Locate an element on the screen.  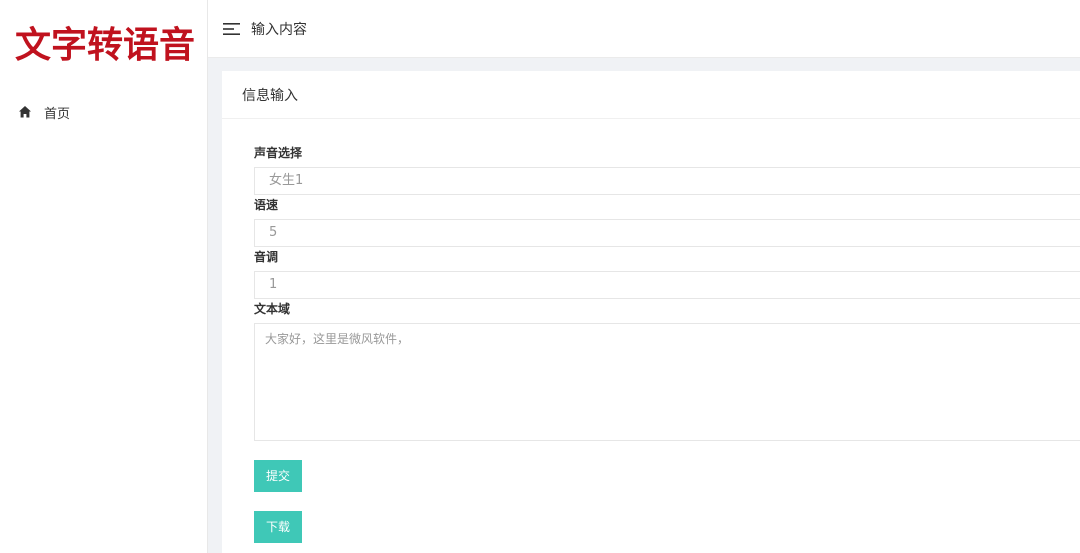
text-label: 文本域 is located at coordinates (272, 309).